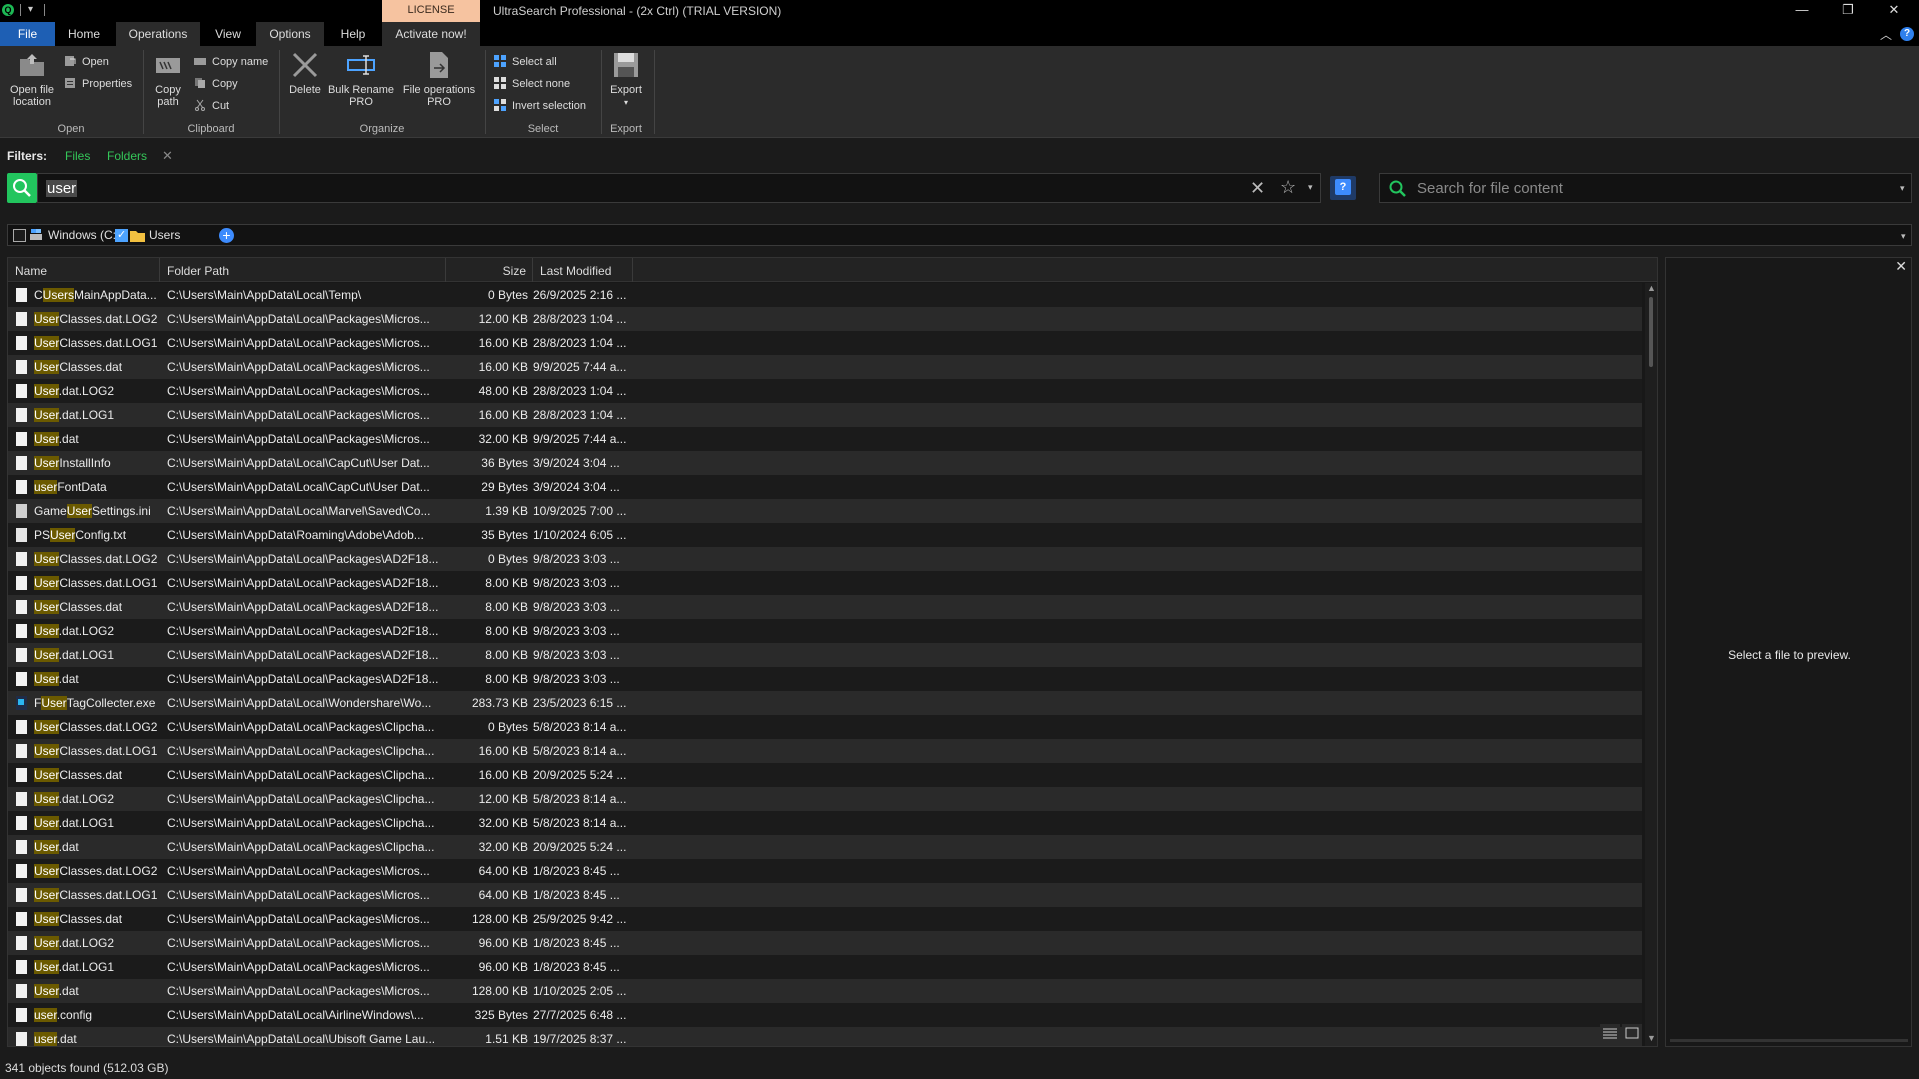 The image size is (1919, 1079). Describe the element at coordinates (228, 34) in the screenshot. I see `tab-view: View` at that location.